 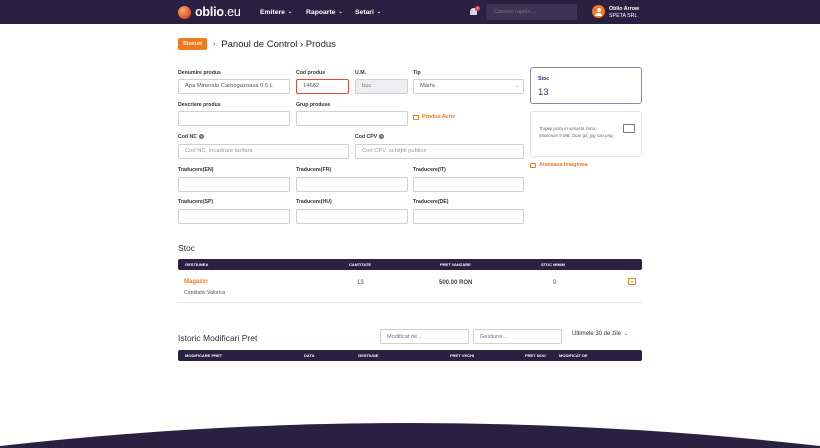 I want to click on cod-nc-field: Cod NC, incadrare tarifara, so click(x=263, y=151).